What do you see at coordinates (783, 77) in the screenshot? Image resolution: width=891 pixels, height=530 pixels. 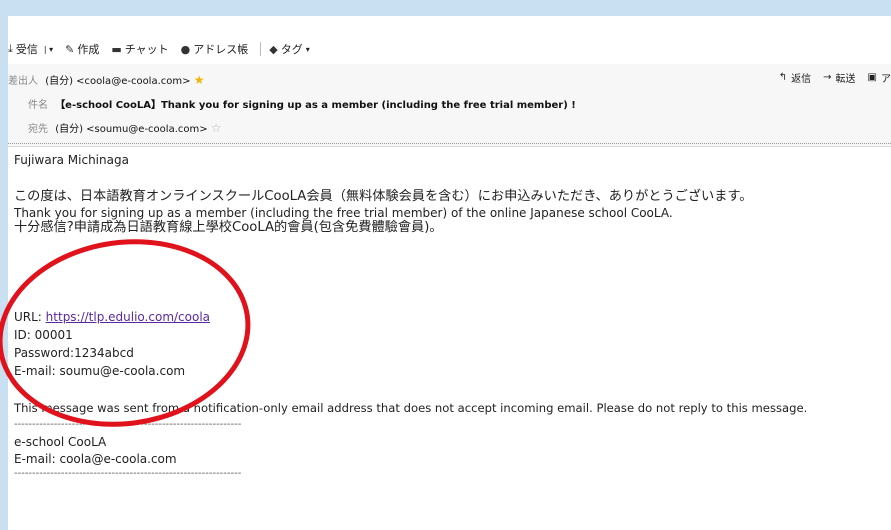 I see `reply-arrow-icon: ↰` at bounding box center [783, 77].